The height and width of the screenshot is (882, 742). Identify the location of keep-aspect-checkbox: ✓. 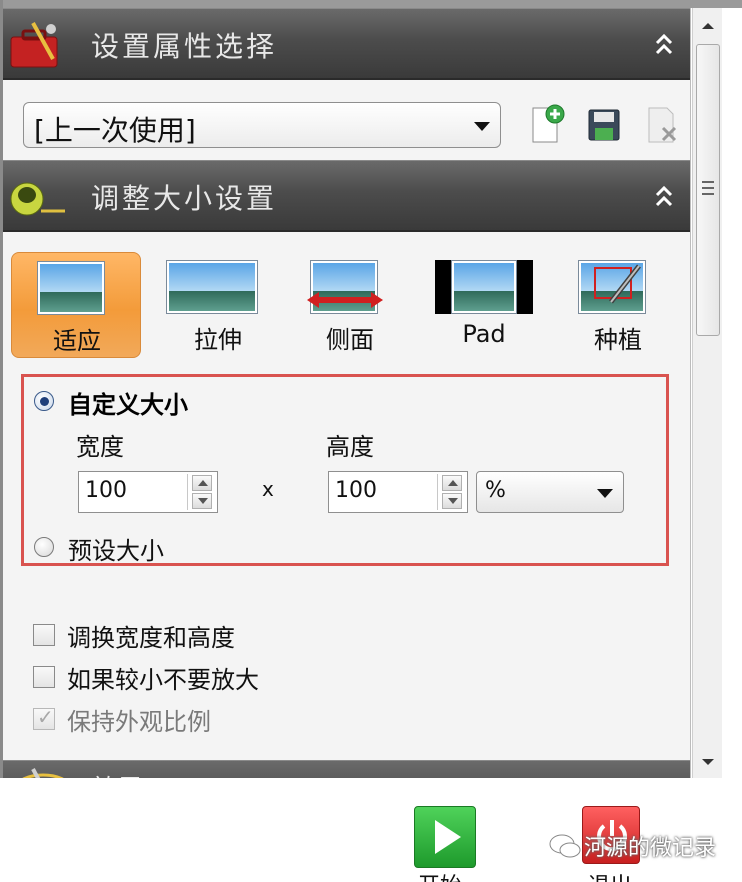
(44, 717).